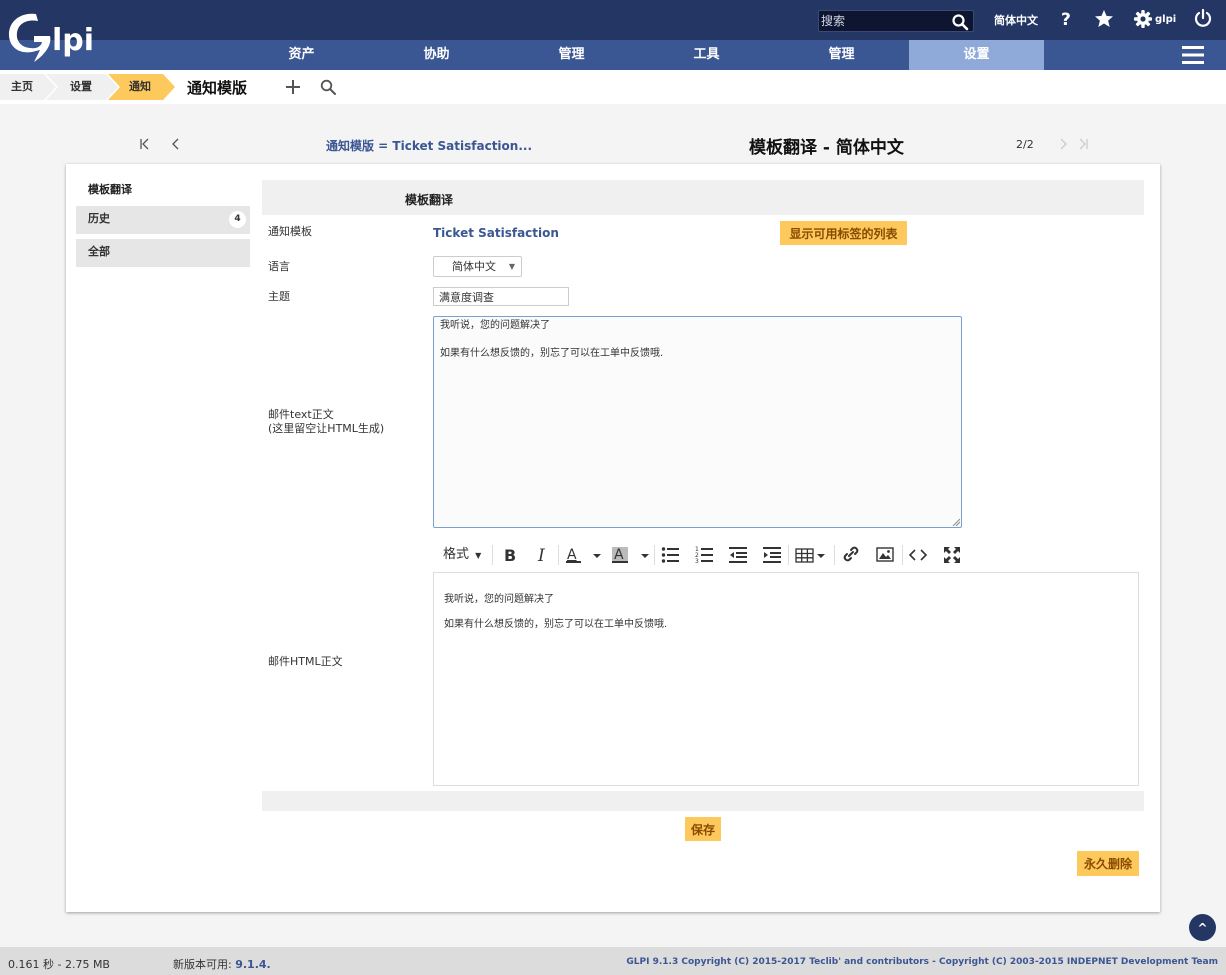 The height and width of the screenshot is (975, 1226). Describe the element at coordinates (99, 251) in the screenshot. I see `tab-all-label: 全部` at that location.